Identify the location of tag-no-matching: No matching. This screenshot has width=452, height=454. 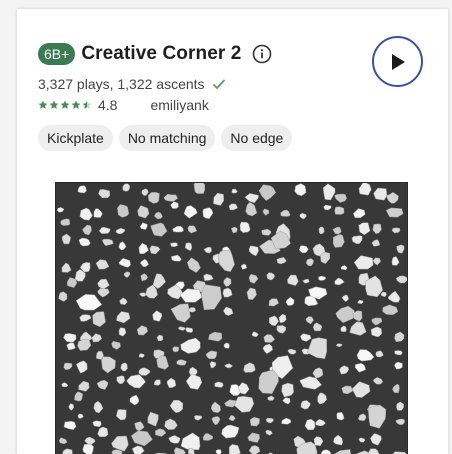
(167, 138).